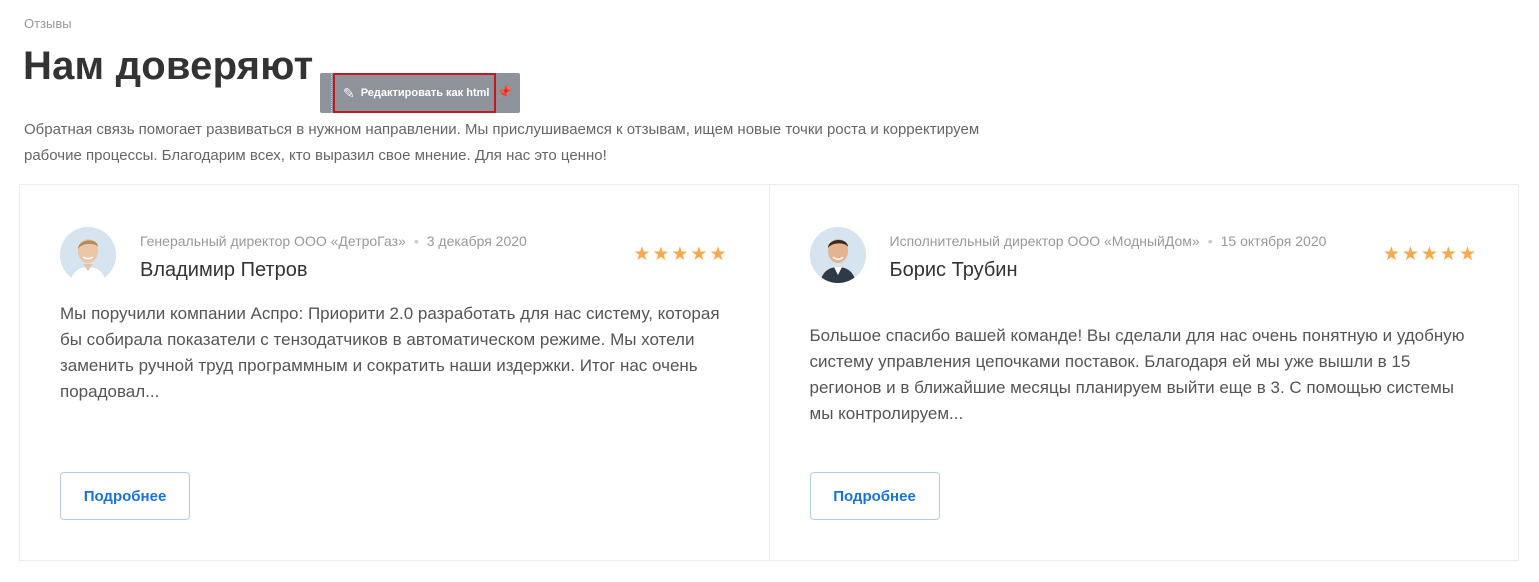  Describe the element at coordinates (425, 93) in the screenshot. I see `edit-as-html-label: Редактировать как html` at that location.